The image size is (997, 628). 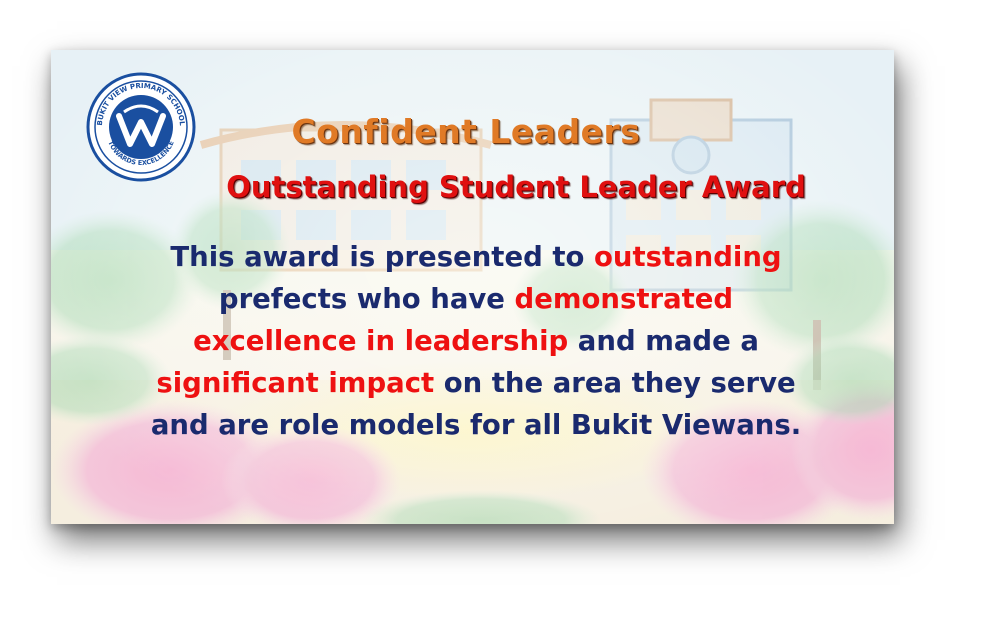 What do you see at coordinates (381, 341) in the screenshot?
I see `description-highlight: excellence in leadership` at bounding box center [381, 341].